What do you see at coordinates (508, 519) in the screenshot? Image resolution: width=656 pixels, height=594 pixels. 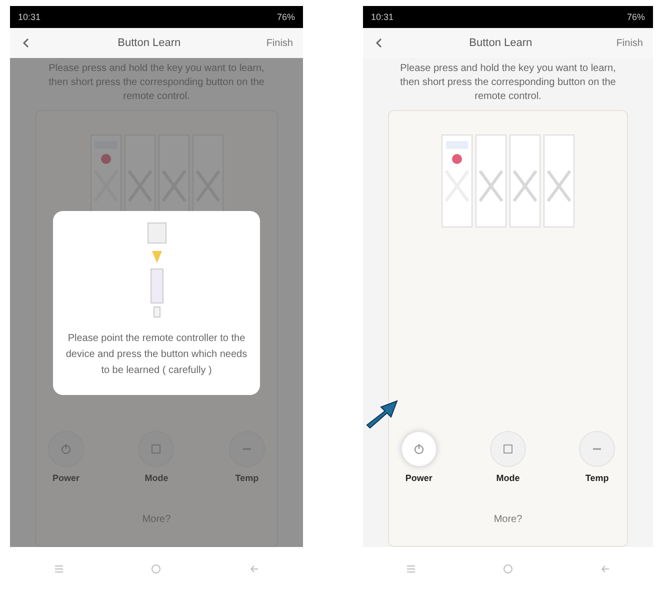 I see `more-button: More?` at bounding box center [508, 519].